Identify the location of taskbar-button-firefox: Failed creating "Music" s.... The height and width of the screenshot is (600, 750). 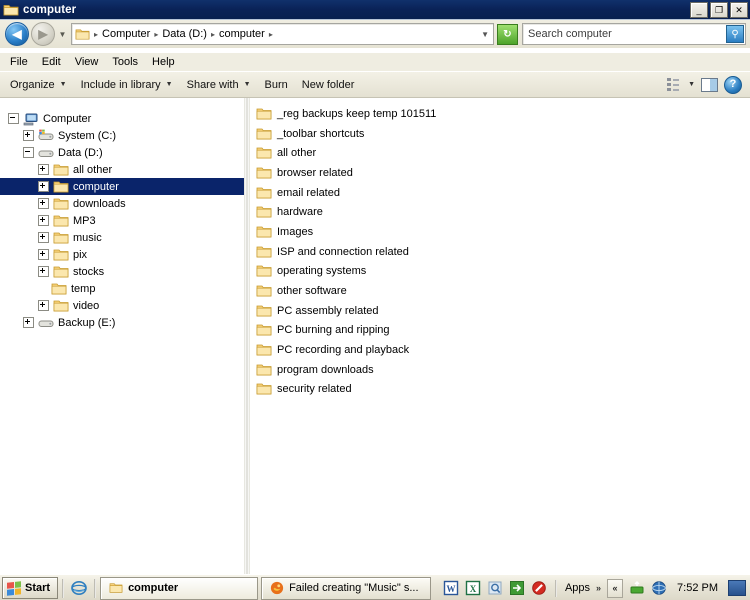
(346, 588).